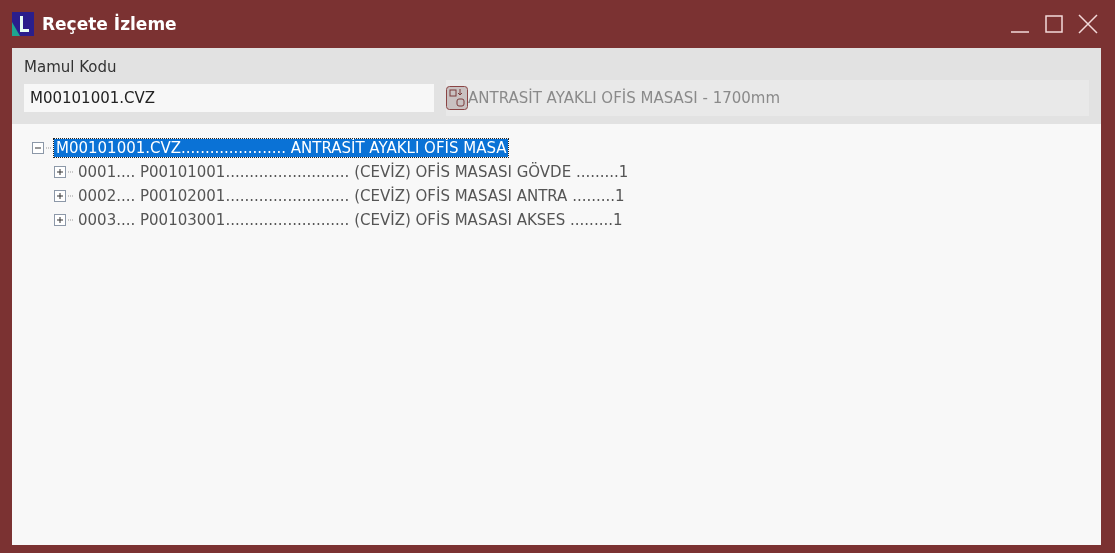 Image resolution: width=1115 pixels, height=553 pixels. I want to click on tree-node: 0003.... P00103001.......................... (CEVİZ) OFİS MASASI AKSES .........1, so click(350, 220).